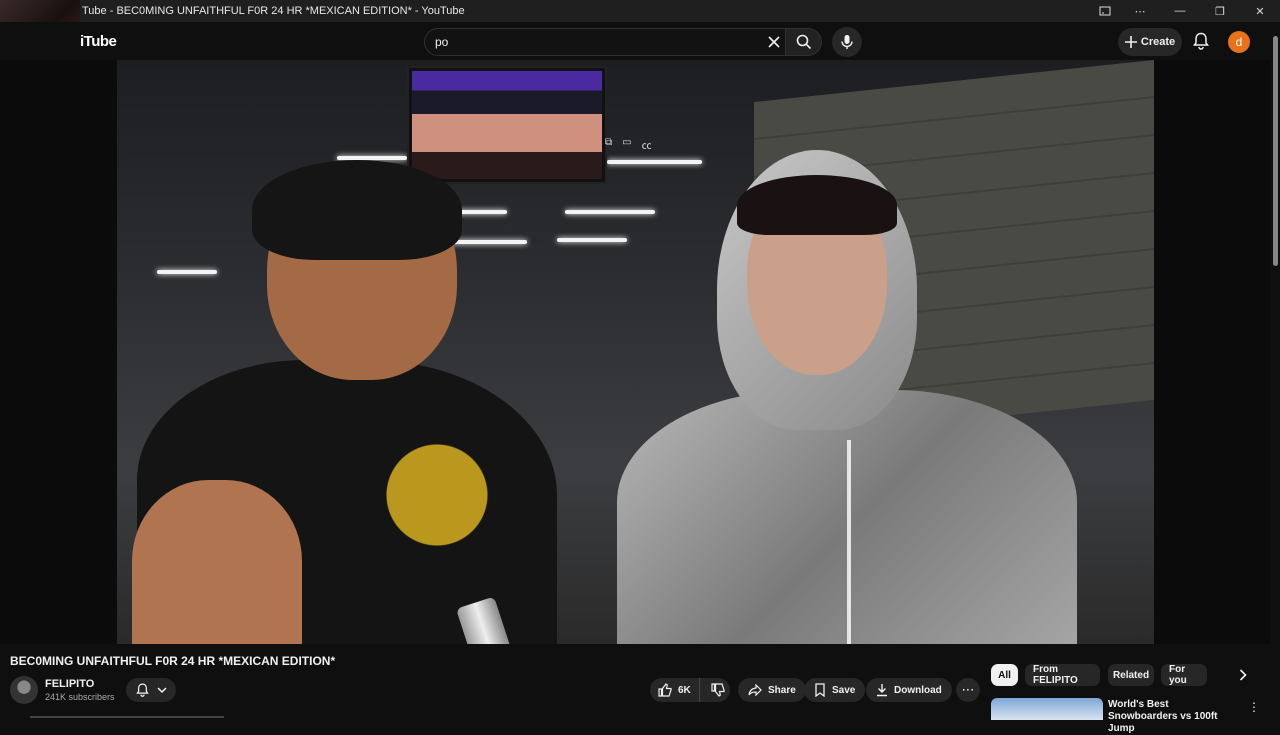 The height and width of the screenshot is (735, 1280). I want to click on window-controls: ⋯ — ❐ ✕, so click(1185, 11).